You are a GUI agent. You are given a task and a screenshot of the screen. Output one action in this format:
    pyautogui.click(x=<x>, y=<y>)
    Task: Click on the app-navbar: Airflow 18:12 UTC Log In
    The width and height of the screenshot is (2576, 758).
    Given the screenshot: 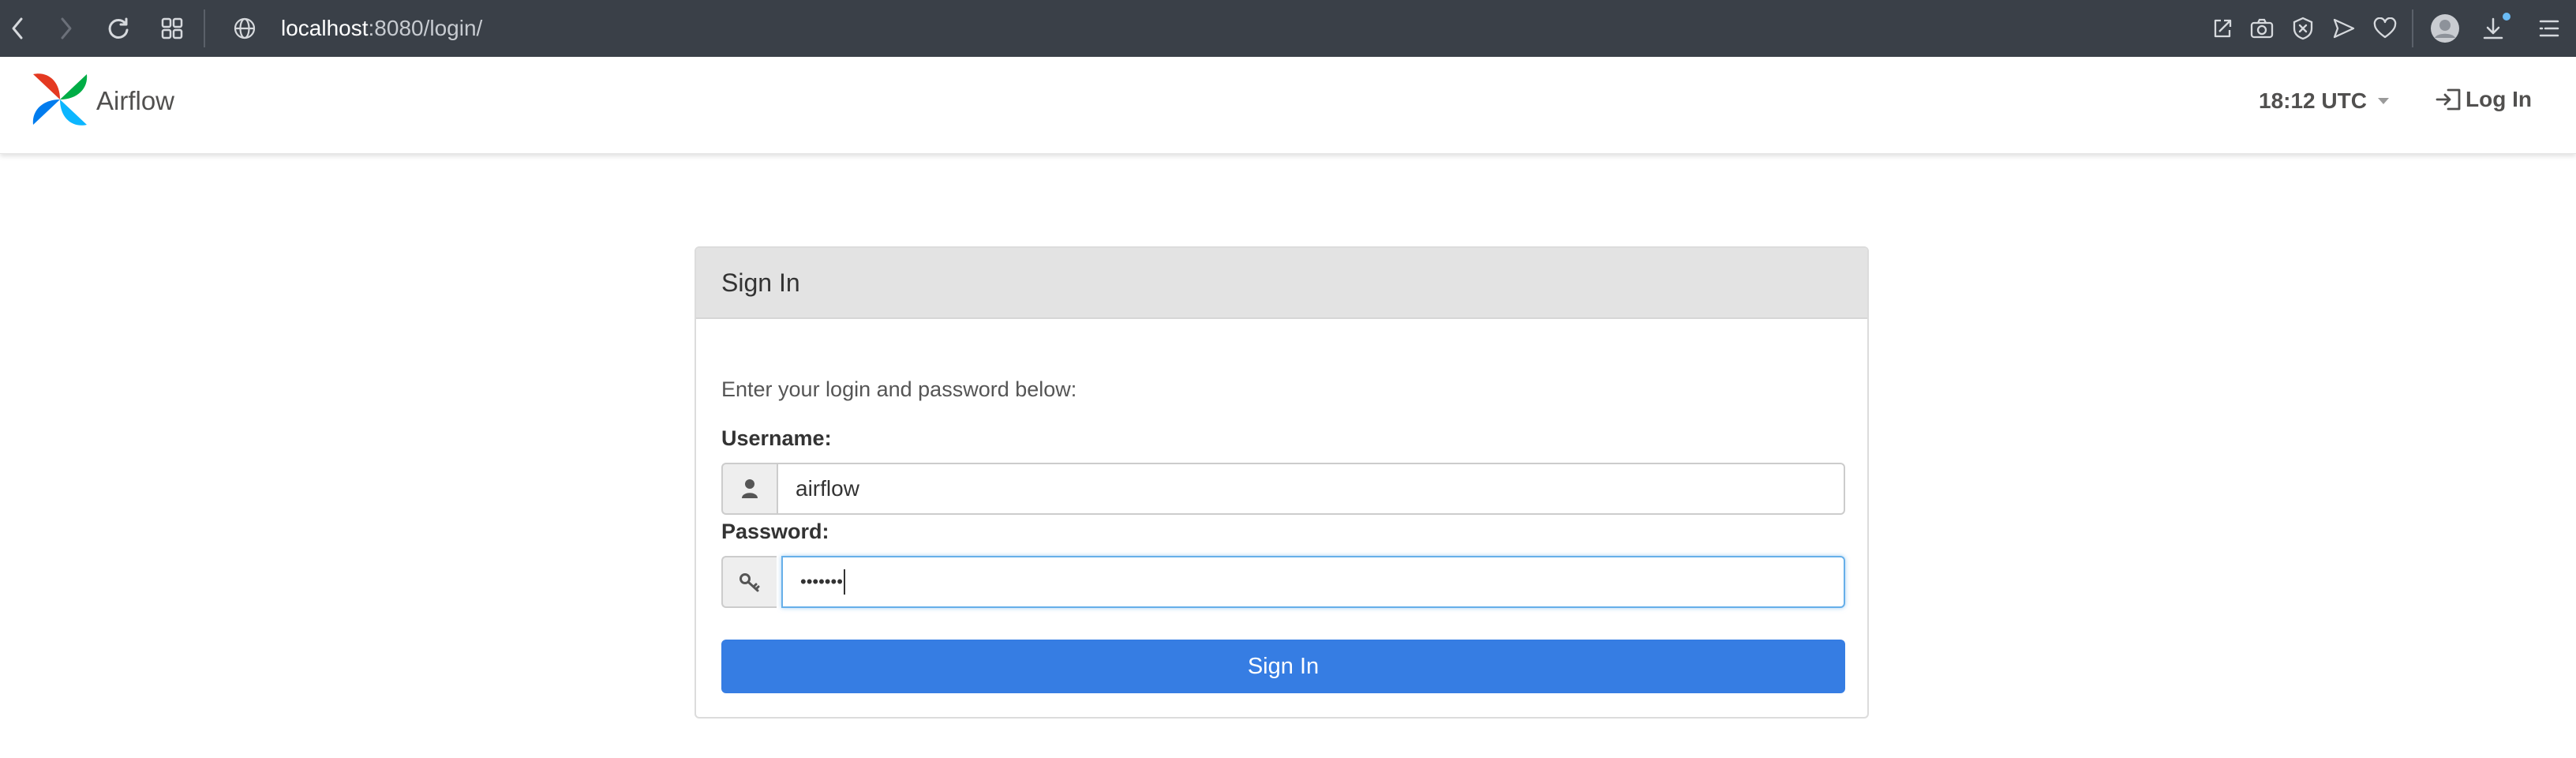 What is the action you would take?
    pyautogui.click(x=1288, y=106)
    